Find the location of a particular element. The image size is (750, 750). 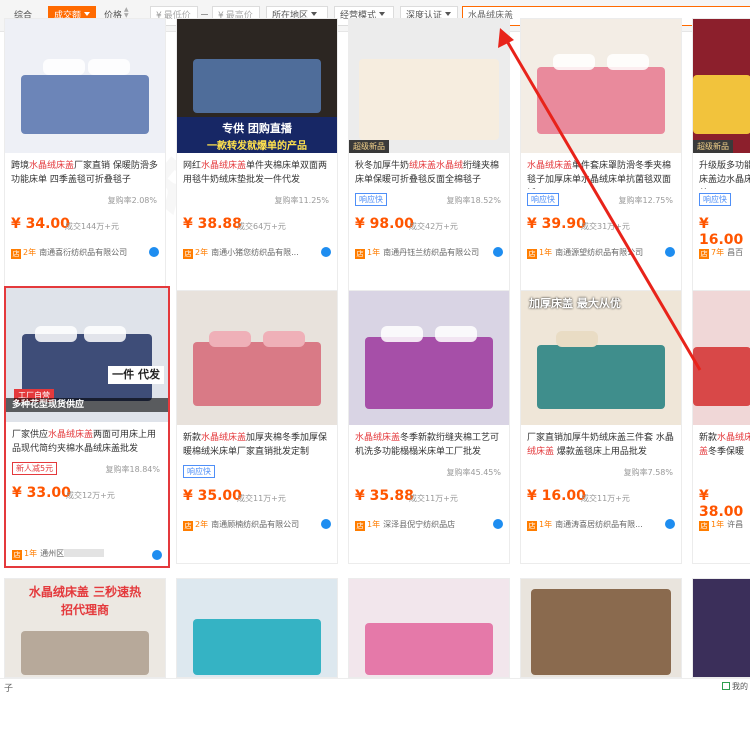

supplier-line: 店 2年 南通喜衍纺织品有限公司 is located at coordinates (86, 253).